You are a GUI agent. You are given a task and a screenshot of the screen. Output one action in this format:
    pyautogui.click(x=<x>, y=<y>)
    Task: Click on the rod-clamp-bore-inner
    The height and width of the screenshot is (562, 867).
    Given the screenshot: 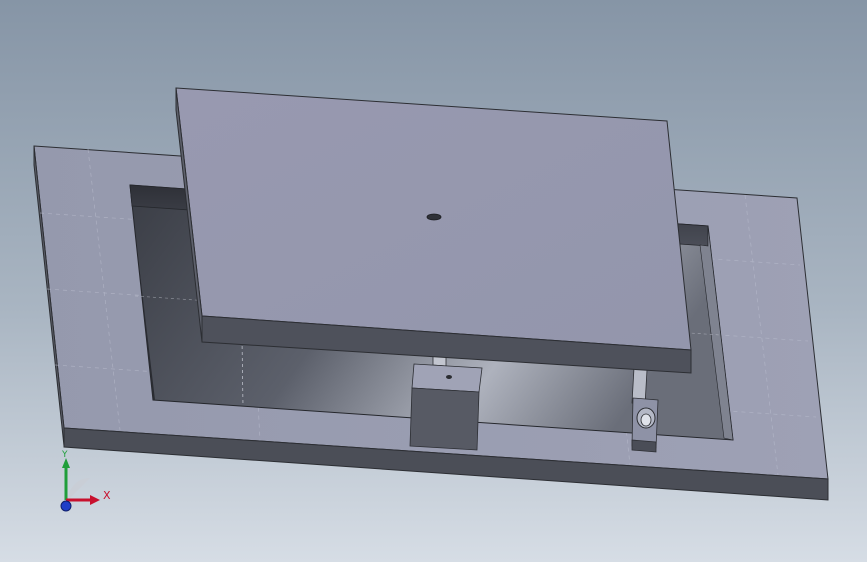 What is the action you would take?
    pyautogui.click(x=646, y=420)
    